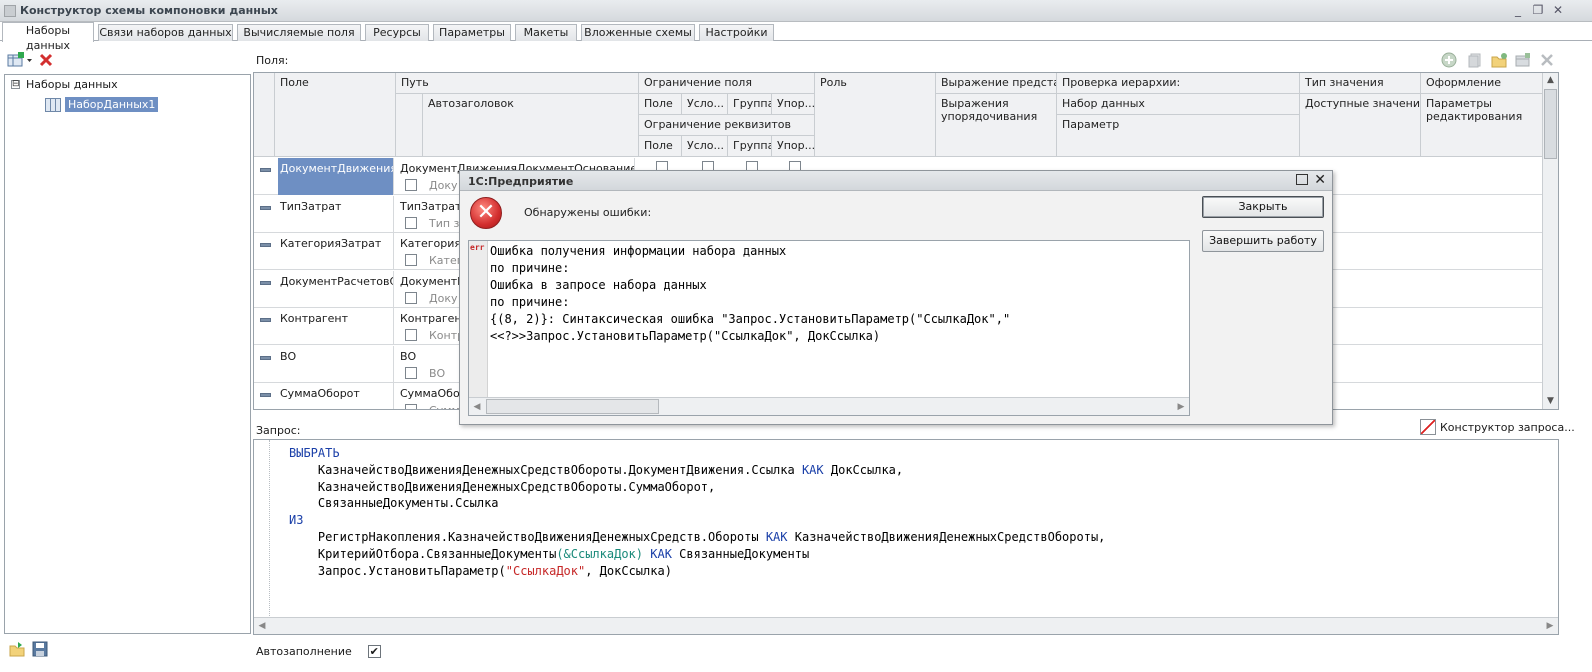 The image size is (1592, 672). Describe the element at coordinates (336, 364) in the screenshot. I see `field-name-cell: ВО` at that location.